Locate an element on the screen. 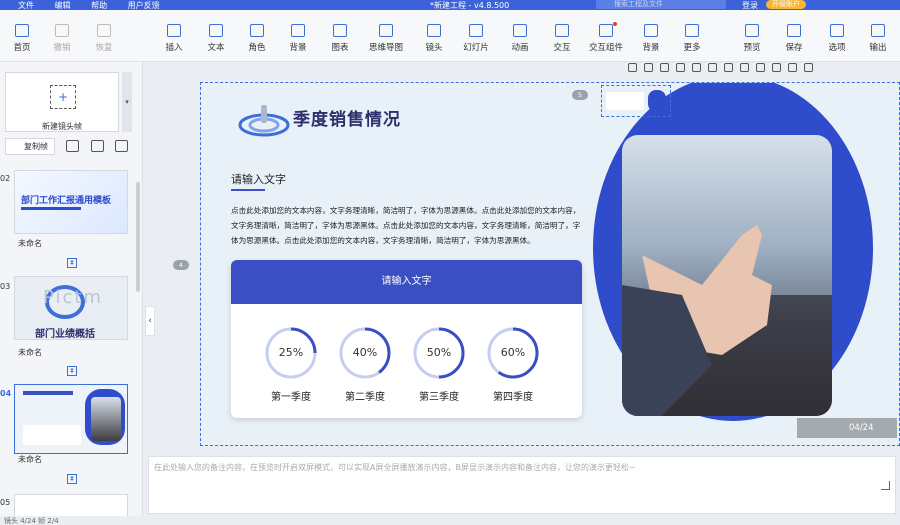 The width and height of the screenshot is (900, 525). lens-button: 镜头 is located at coordinates (434, 38).